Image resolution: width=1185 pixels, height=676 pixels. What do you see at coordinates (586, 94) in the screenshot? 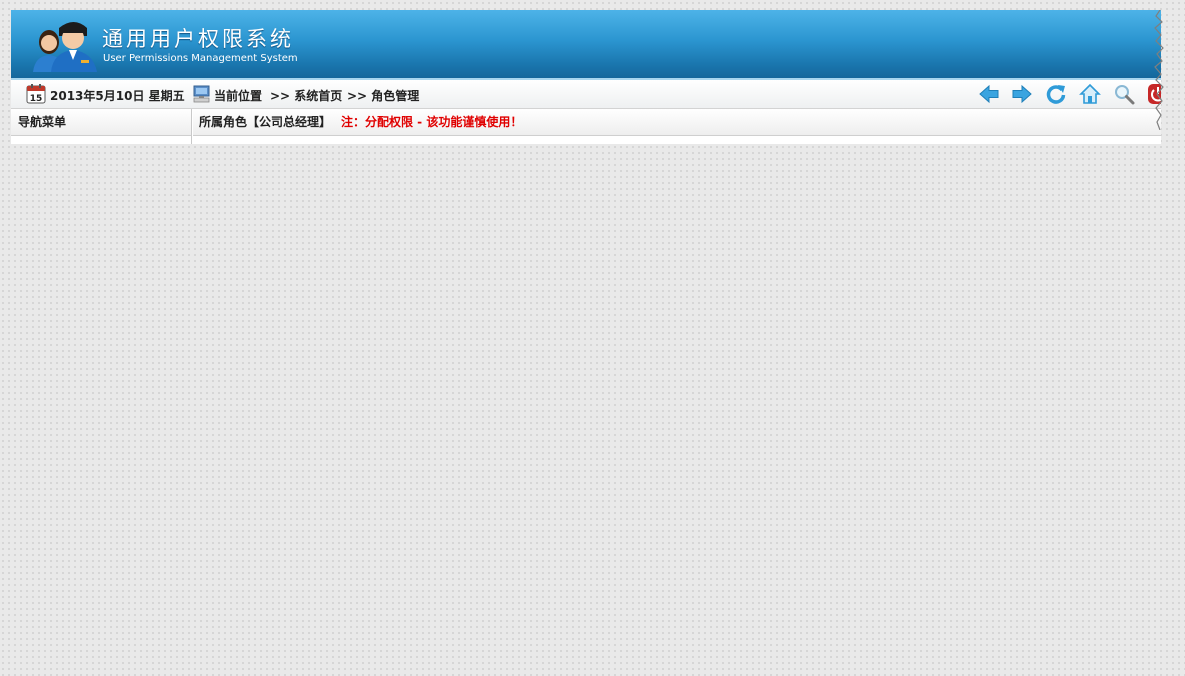
I see `nav-bar: 15 2013年5月10日 星期五 当前位置 >> 系统首页 >> 角色管理` at bounding box center [586, 94].